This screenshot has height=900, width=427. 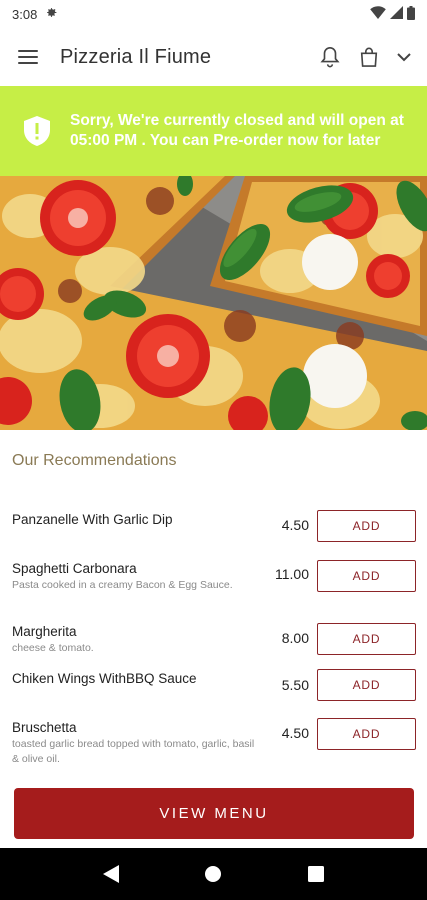 I want to click on shield-alert-icon, so click(x=37, y=131).